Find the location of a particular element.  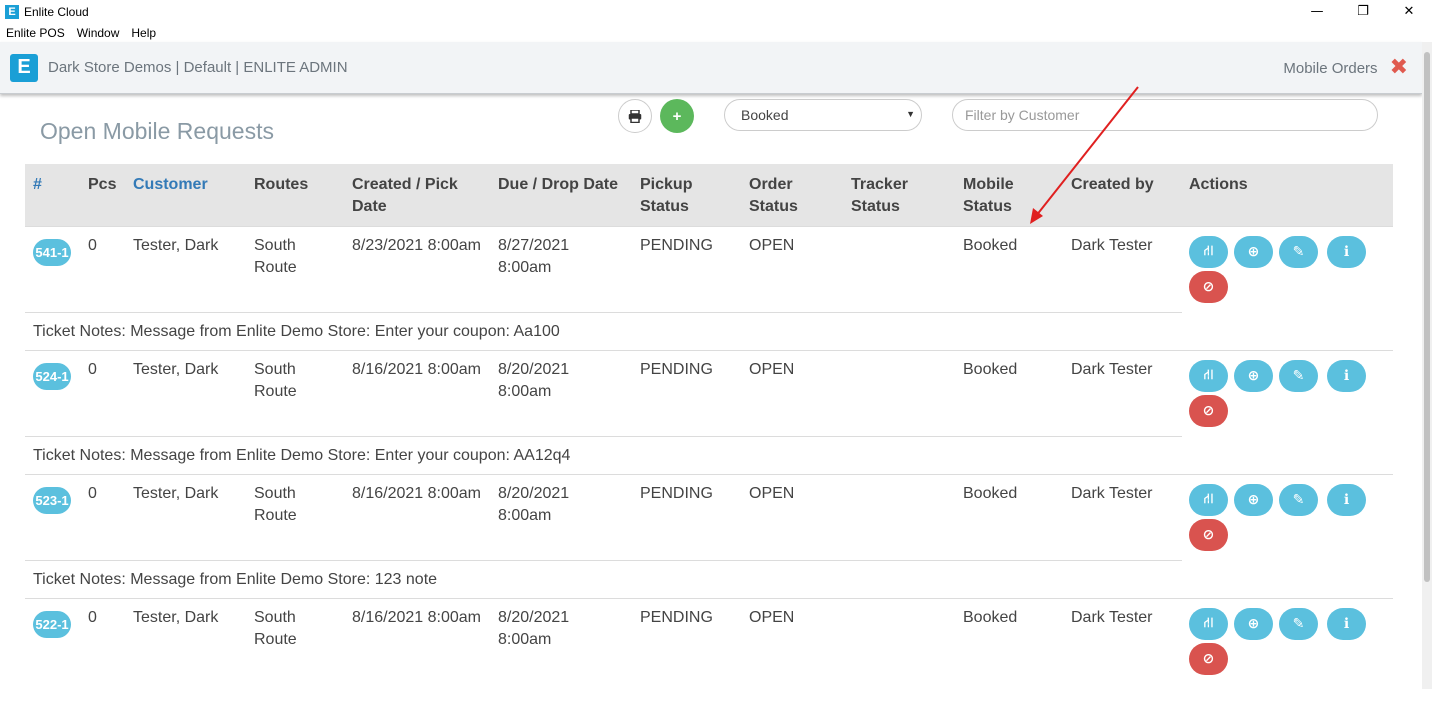

col-created-by: Created by is located at coordinates (1112, 184).